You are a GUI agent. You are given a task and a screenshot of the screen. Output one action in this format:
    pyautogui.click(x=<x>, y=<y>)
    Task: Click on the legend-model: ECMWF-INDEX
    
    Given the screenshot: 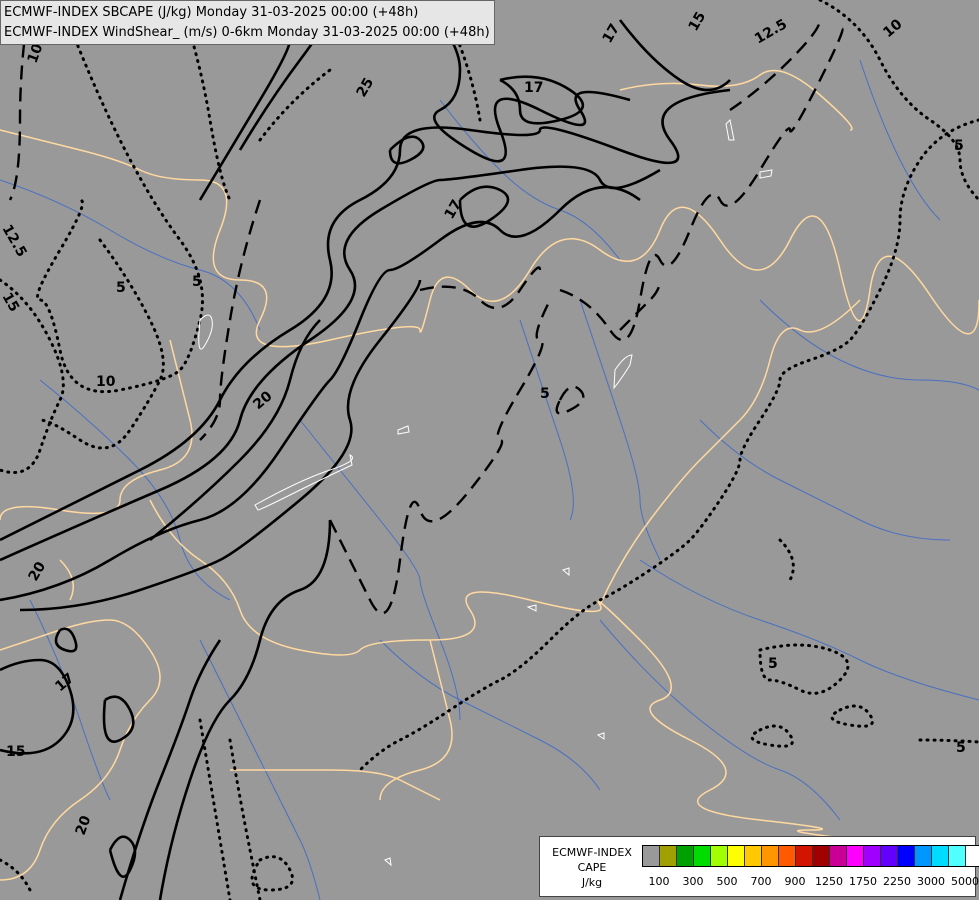 What is the action you would take?
    pyautogui.click(x=592, y=852)
    